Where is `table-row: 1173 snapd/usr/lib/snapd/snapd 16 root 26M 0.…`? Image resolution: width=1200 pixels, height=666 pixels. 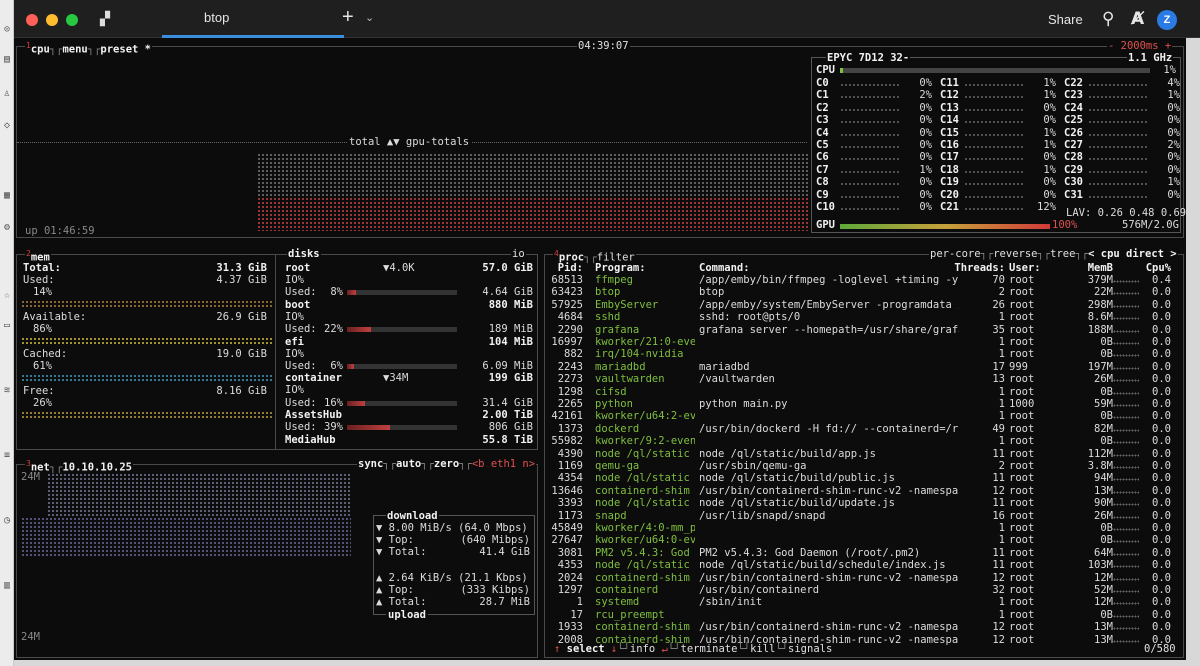 table-row: 1173 snapd/usr/lib/snapd/snapd 16 root 26M 0.… is located at coordinates (863, 516).